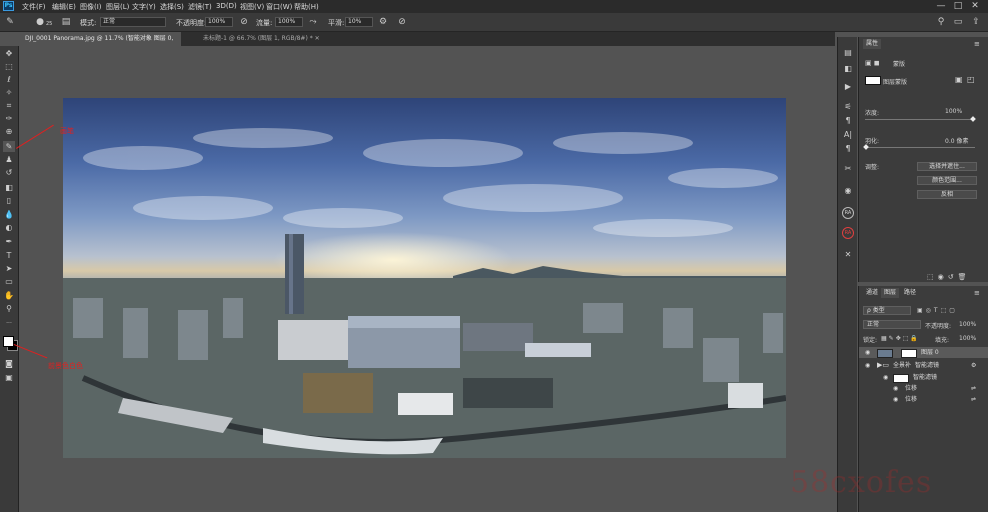 This screenshot has height=512, width=988. Describe the element at coordinates (9, 241) in the screenshot. I see `pen-tool-icon: ✒` at that location.